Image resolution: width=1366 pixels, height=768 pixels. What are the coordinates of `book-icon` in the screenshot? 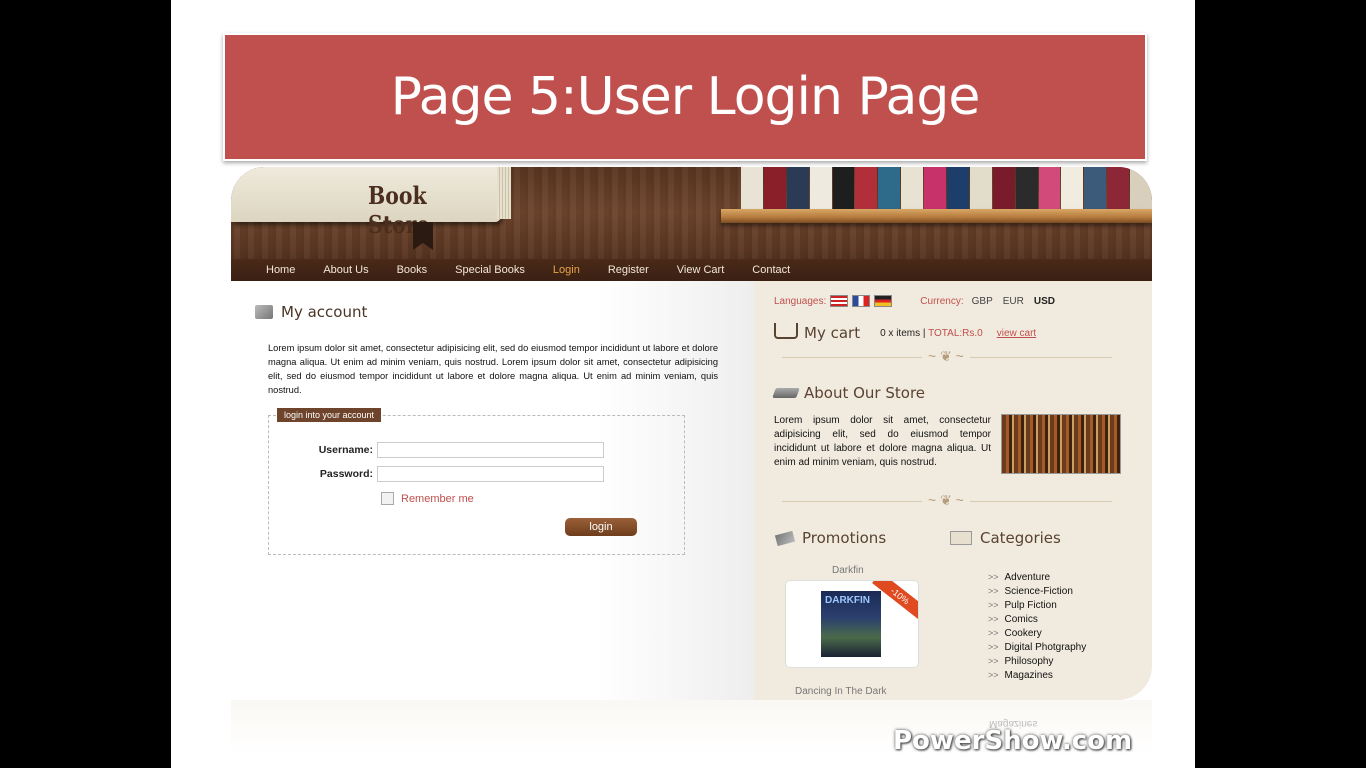 It's located at (786, 393).